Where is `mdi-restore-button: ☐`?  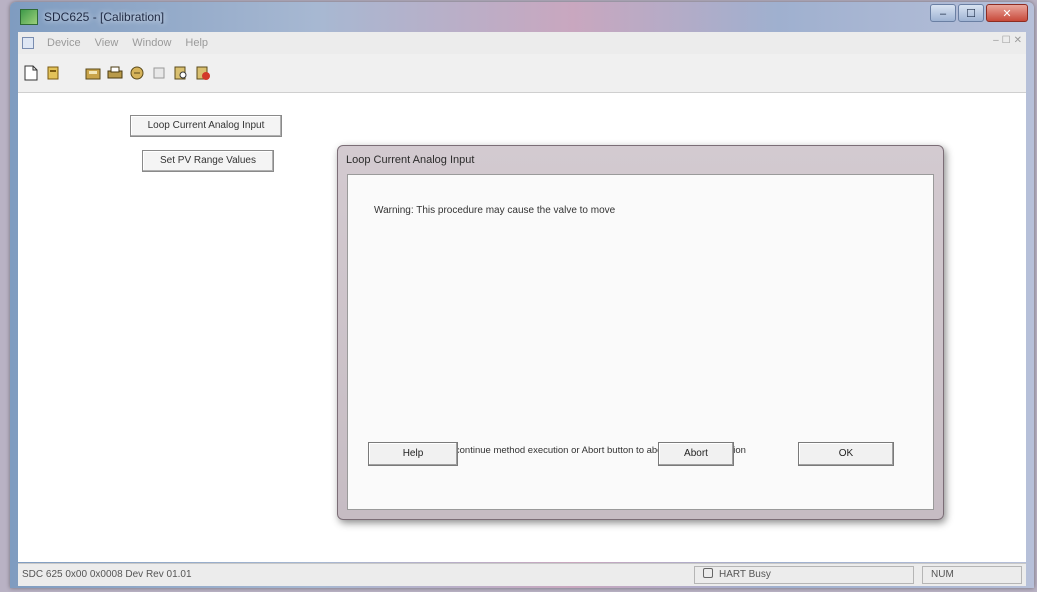 mdi-restore-button: ☐ is located at coordinates (1006, 40).